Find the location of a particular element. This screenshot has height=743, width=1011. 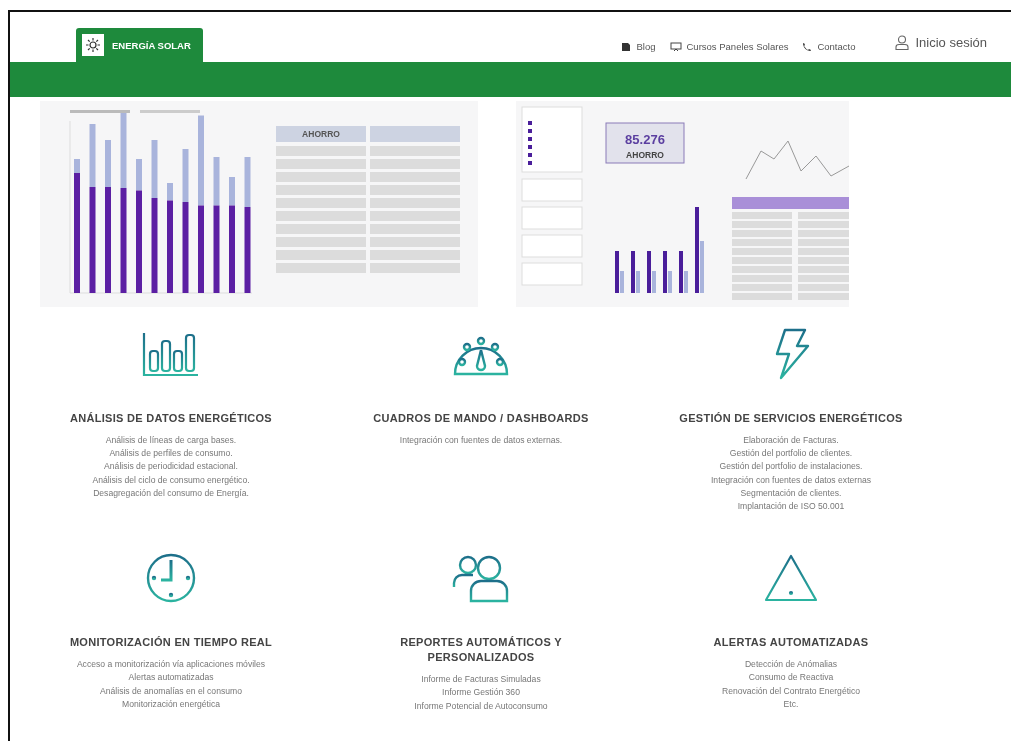

feature-title: ANÁLISIS DE DATOS ENERGÉTICOS is located at coordinates (170, 418).